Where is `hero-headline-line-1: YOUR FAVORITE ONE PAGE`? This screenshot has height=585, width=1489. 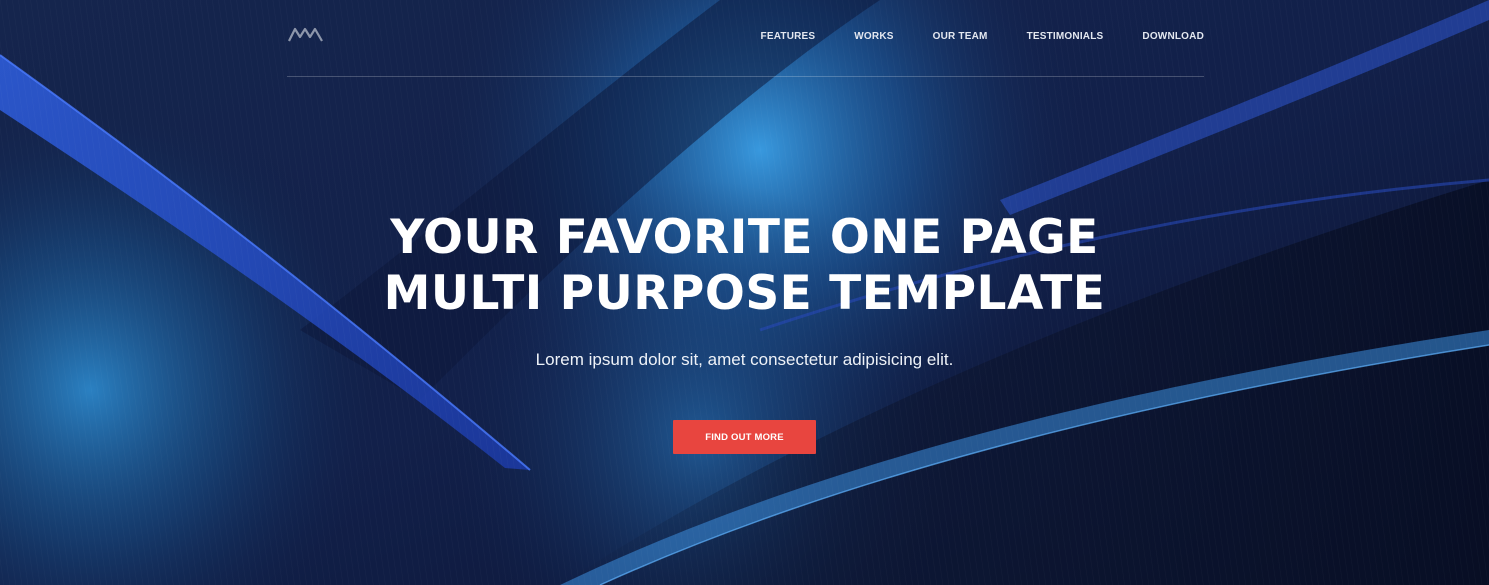 hero-headline-line-1: YOUR FAVORITE ONE PAGE is located at coordinates (744, 237).